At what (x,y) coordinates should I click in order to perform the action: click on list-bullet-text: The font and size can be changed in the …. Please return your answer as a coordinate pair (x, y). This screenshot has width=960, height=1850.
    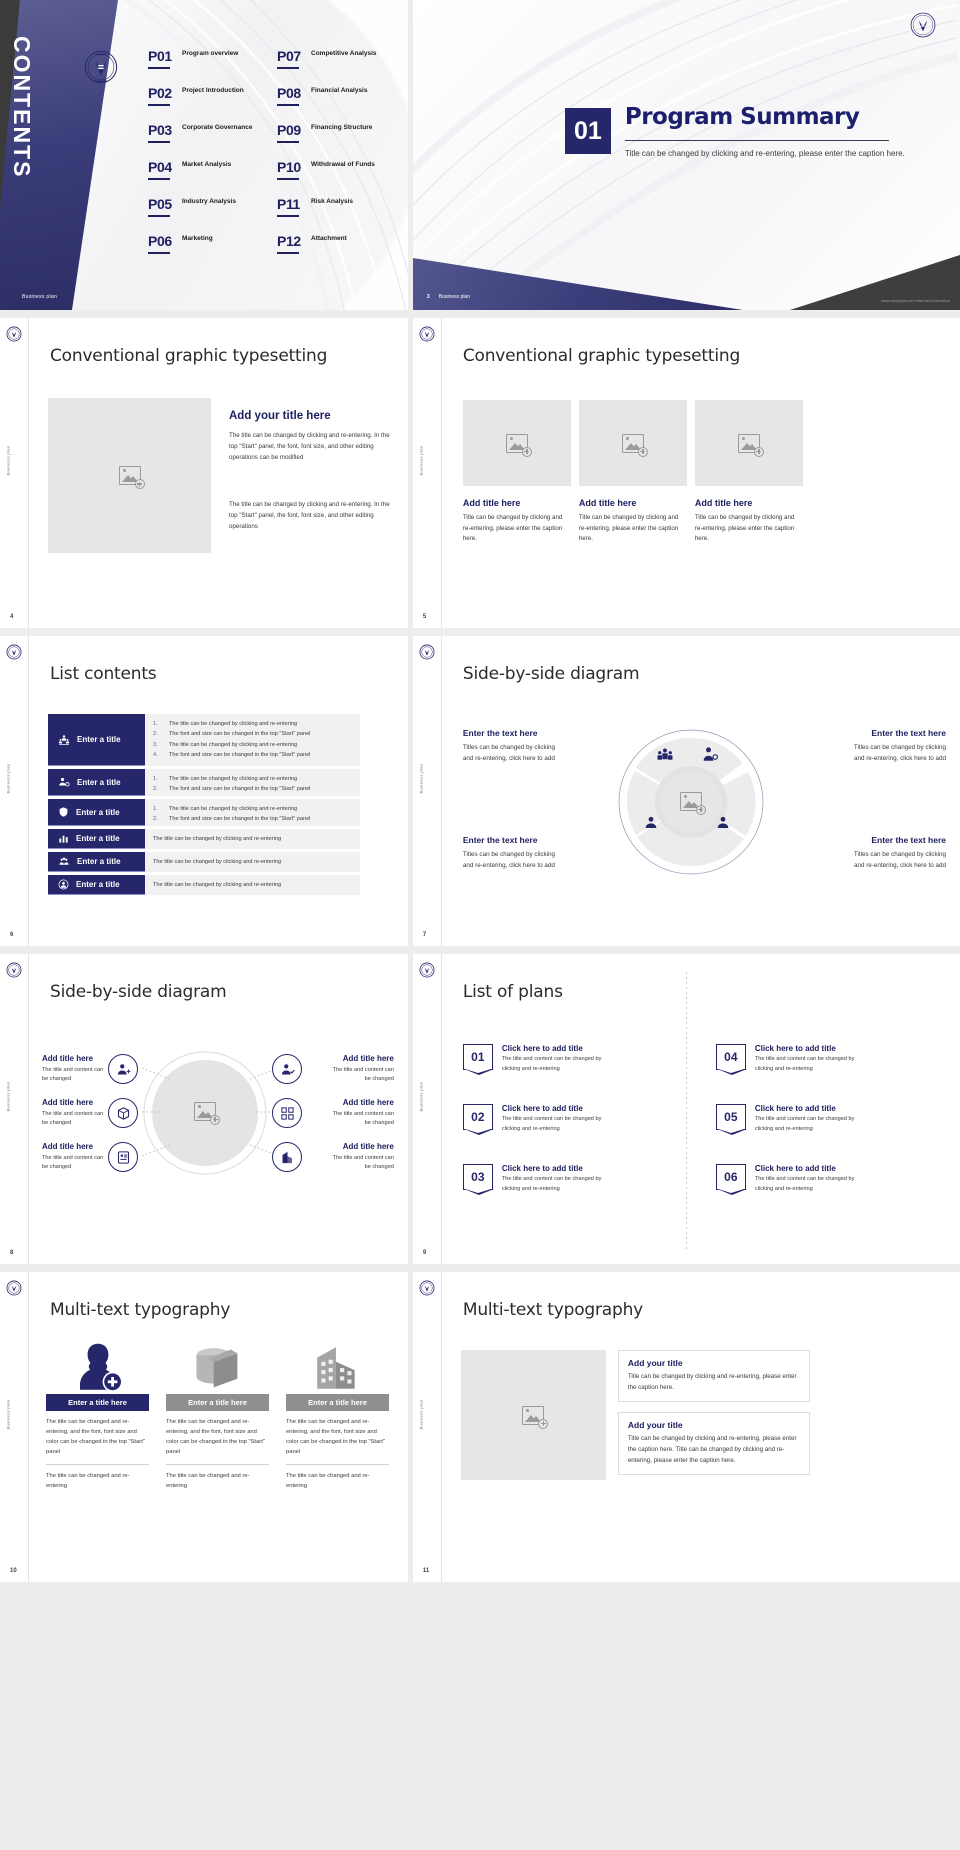
    Looking at the image, I should click on (240, 755).